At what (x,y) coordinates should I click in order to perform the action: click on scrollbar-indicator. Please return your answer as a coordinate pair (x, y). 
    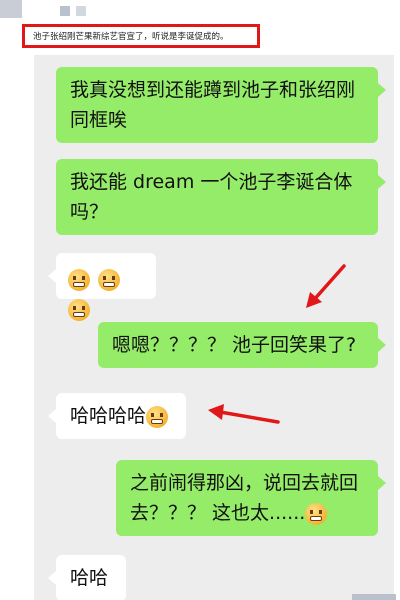
    Looking at the image, I should click on (374, 597).